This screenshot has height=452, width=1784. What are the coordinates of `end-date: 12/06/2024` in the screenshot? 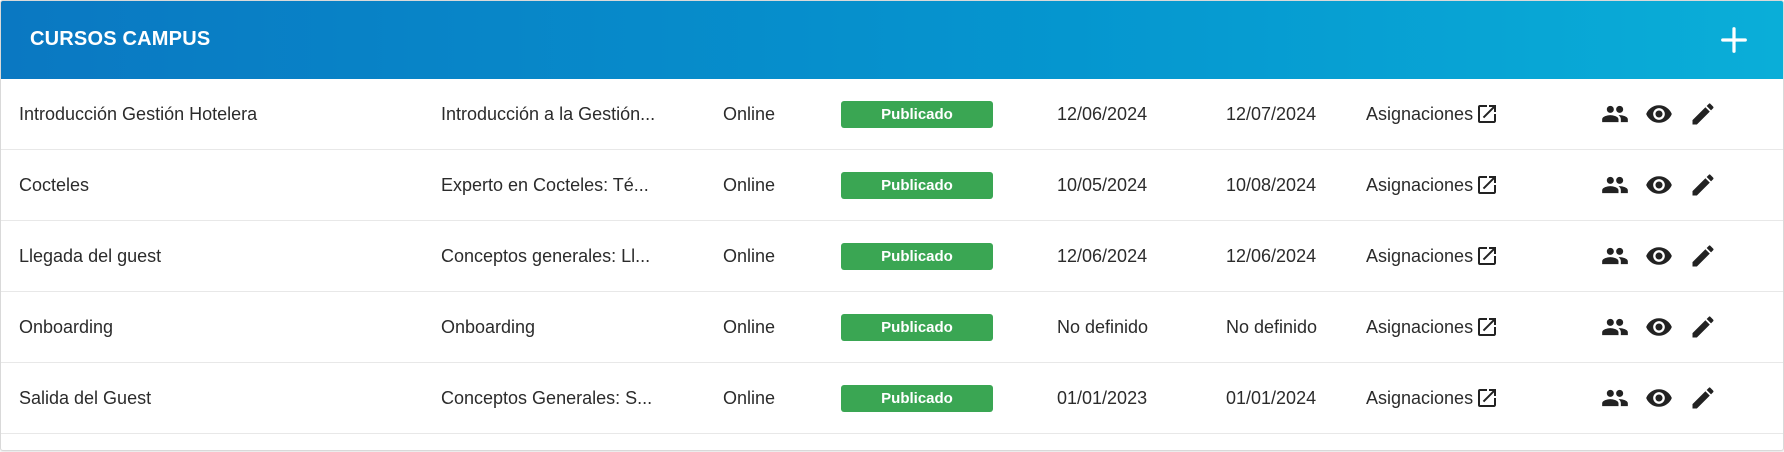 It's located at (1271, 255).